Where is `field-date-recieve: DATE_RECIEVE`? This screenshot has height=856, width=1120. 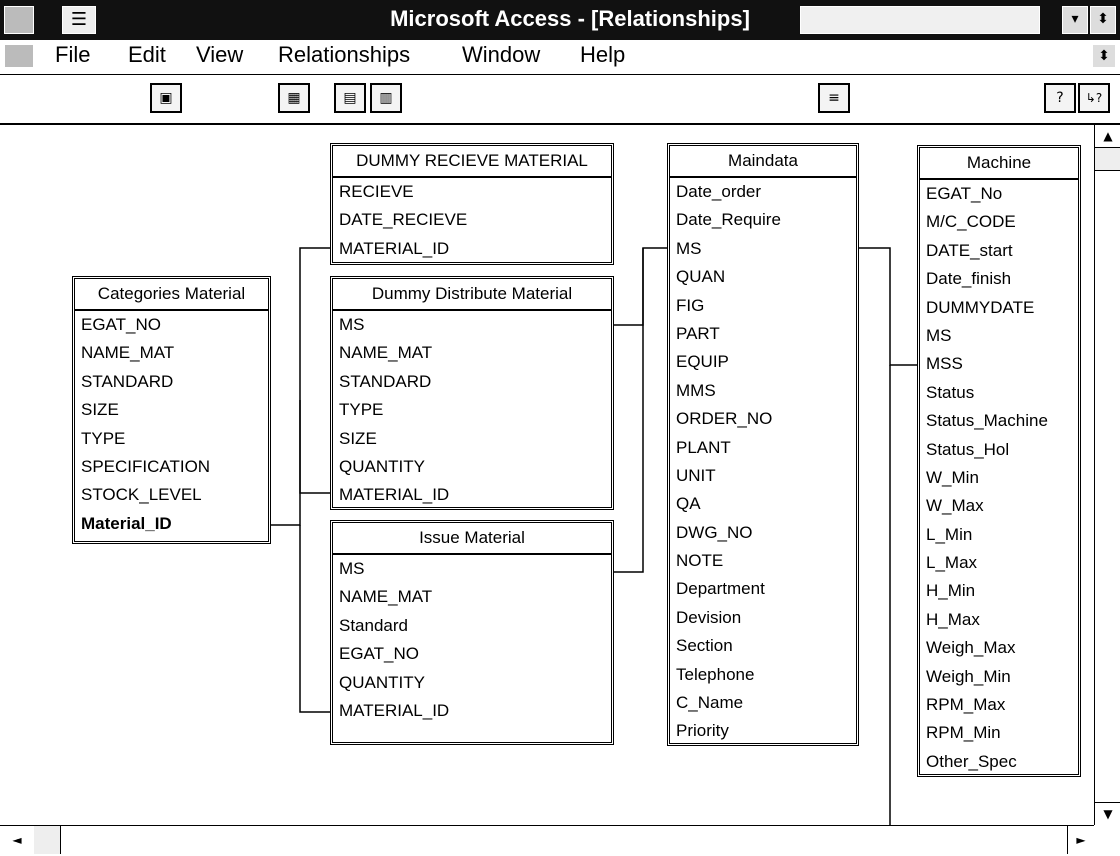 field-date-recieve: DATE_RECIEVE is located at coordinates (472, 220).